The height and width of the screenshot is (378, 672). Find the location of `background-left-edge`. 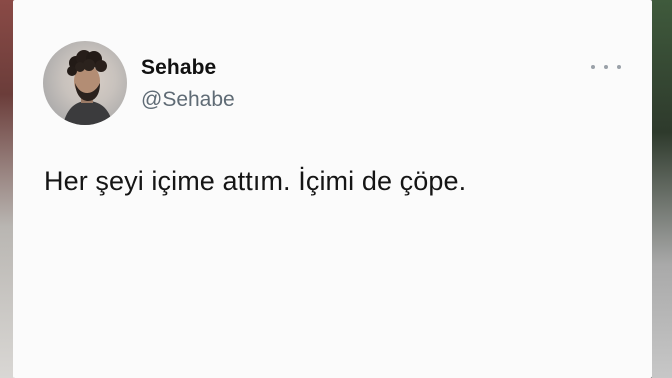

background-left-edge is located at coordinates (7, 189).